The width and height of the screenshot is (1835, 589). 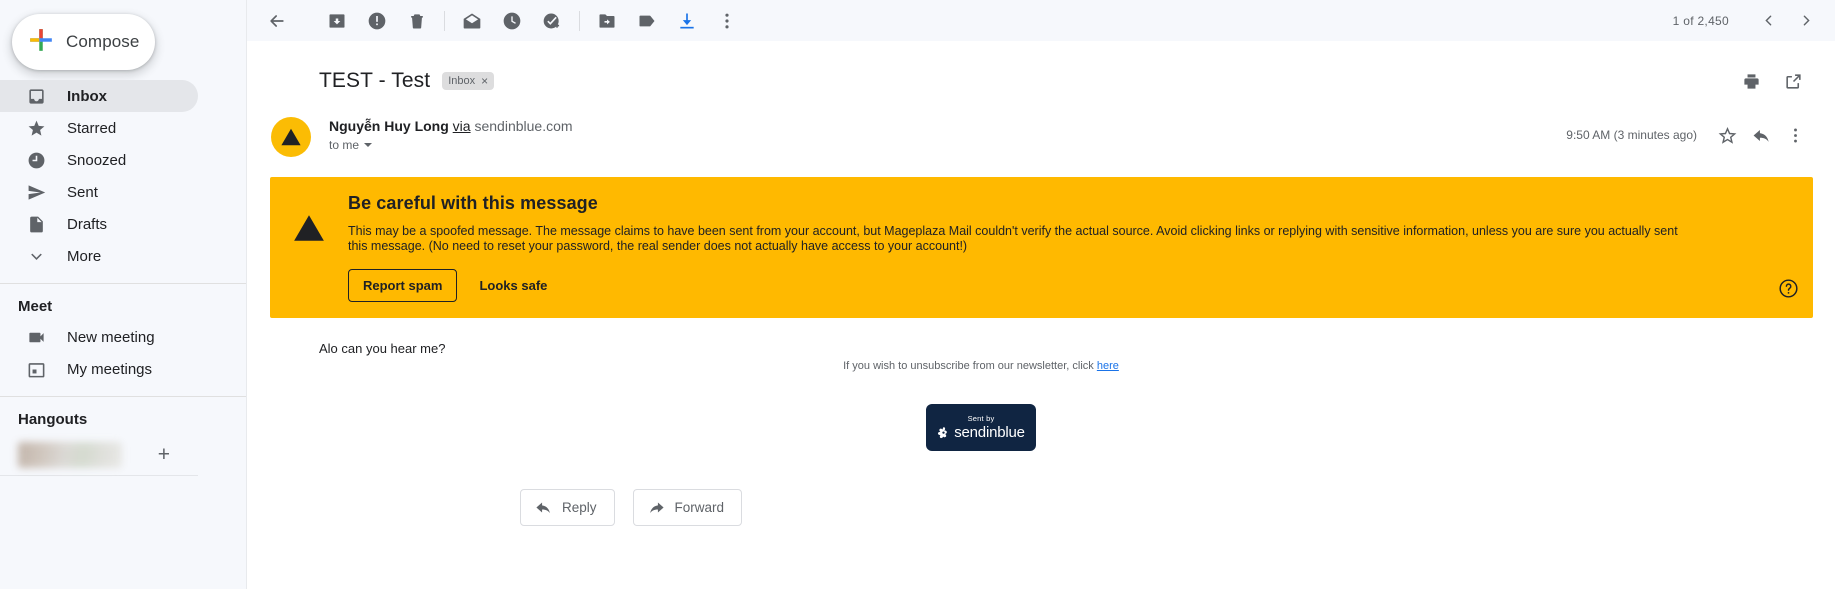 I want to click on unsubscribe-link: here, so click(x=1108, y=366).